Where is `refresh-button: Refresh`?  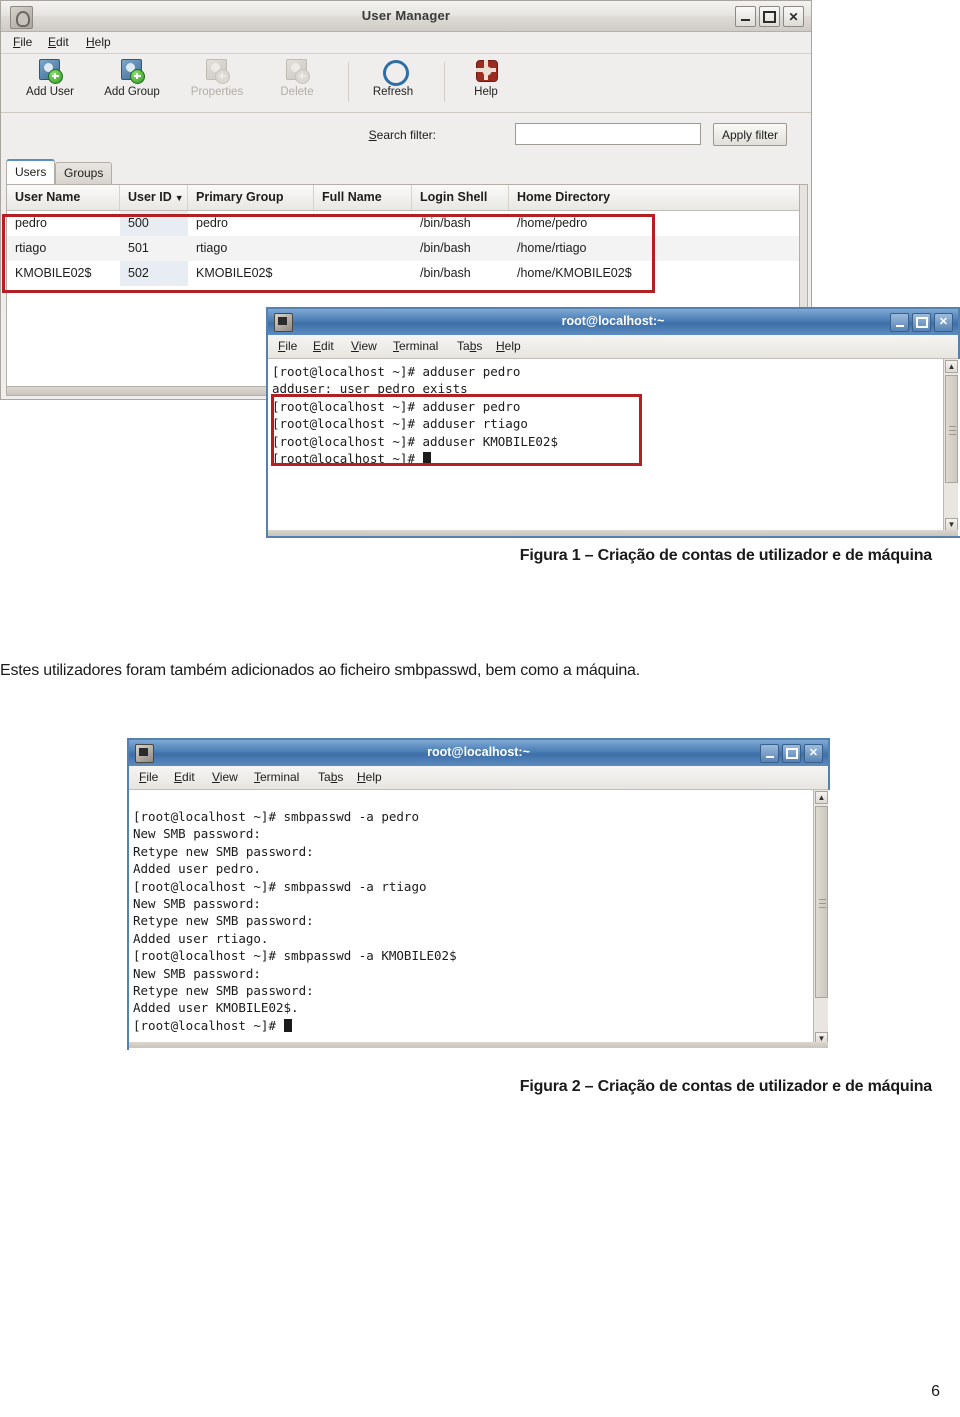
refresh-button: Refresh is located at coordinates (393, 76).